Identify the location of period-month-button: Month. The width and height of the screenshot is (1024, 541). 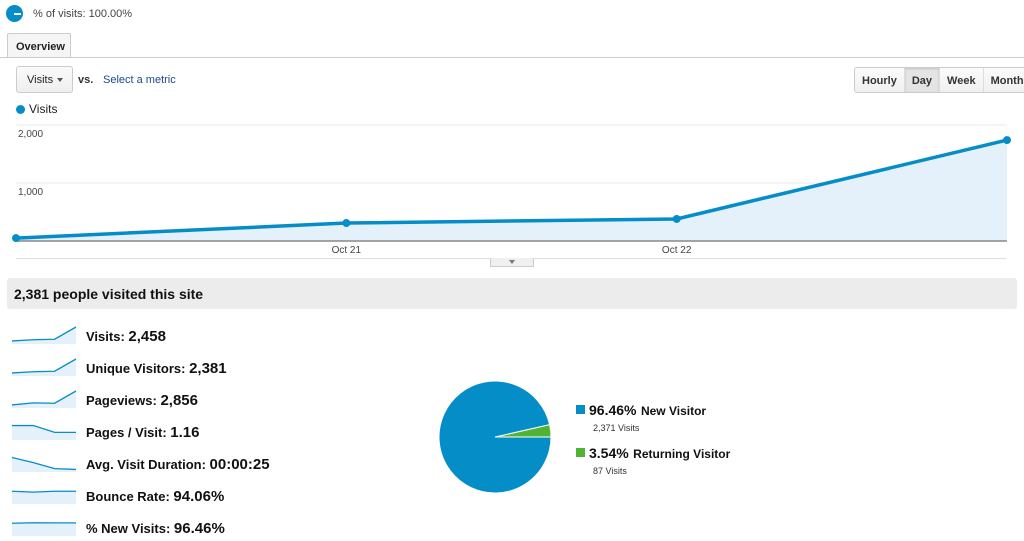
(1003, 80).